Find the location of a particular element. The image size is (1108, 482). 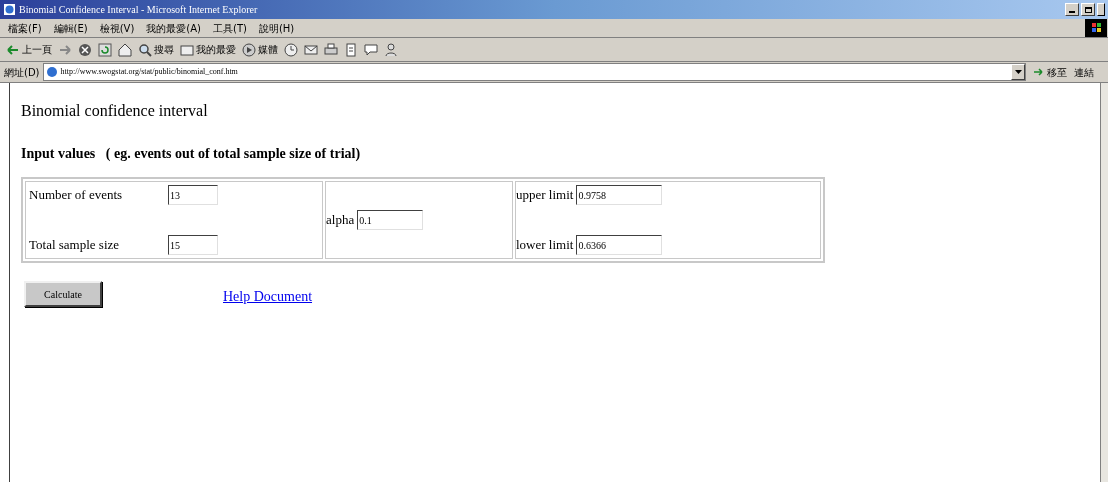

page-icon is located at coordinates (51, 72).